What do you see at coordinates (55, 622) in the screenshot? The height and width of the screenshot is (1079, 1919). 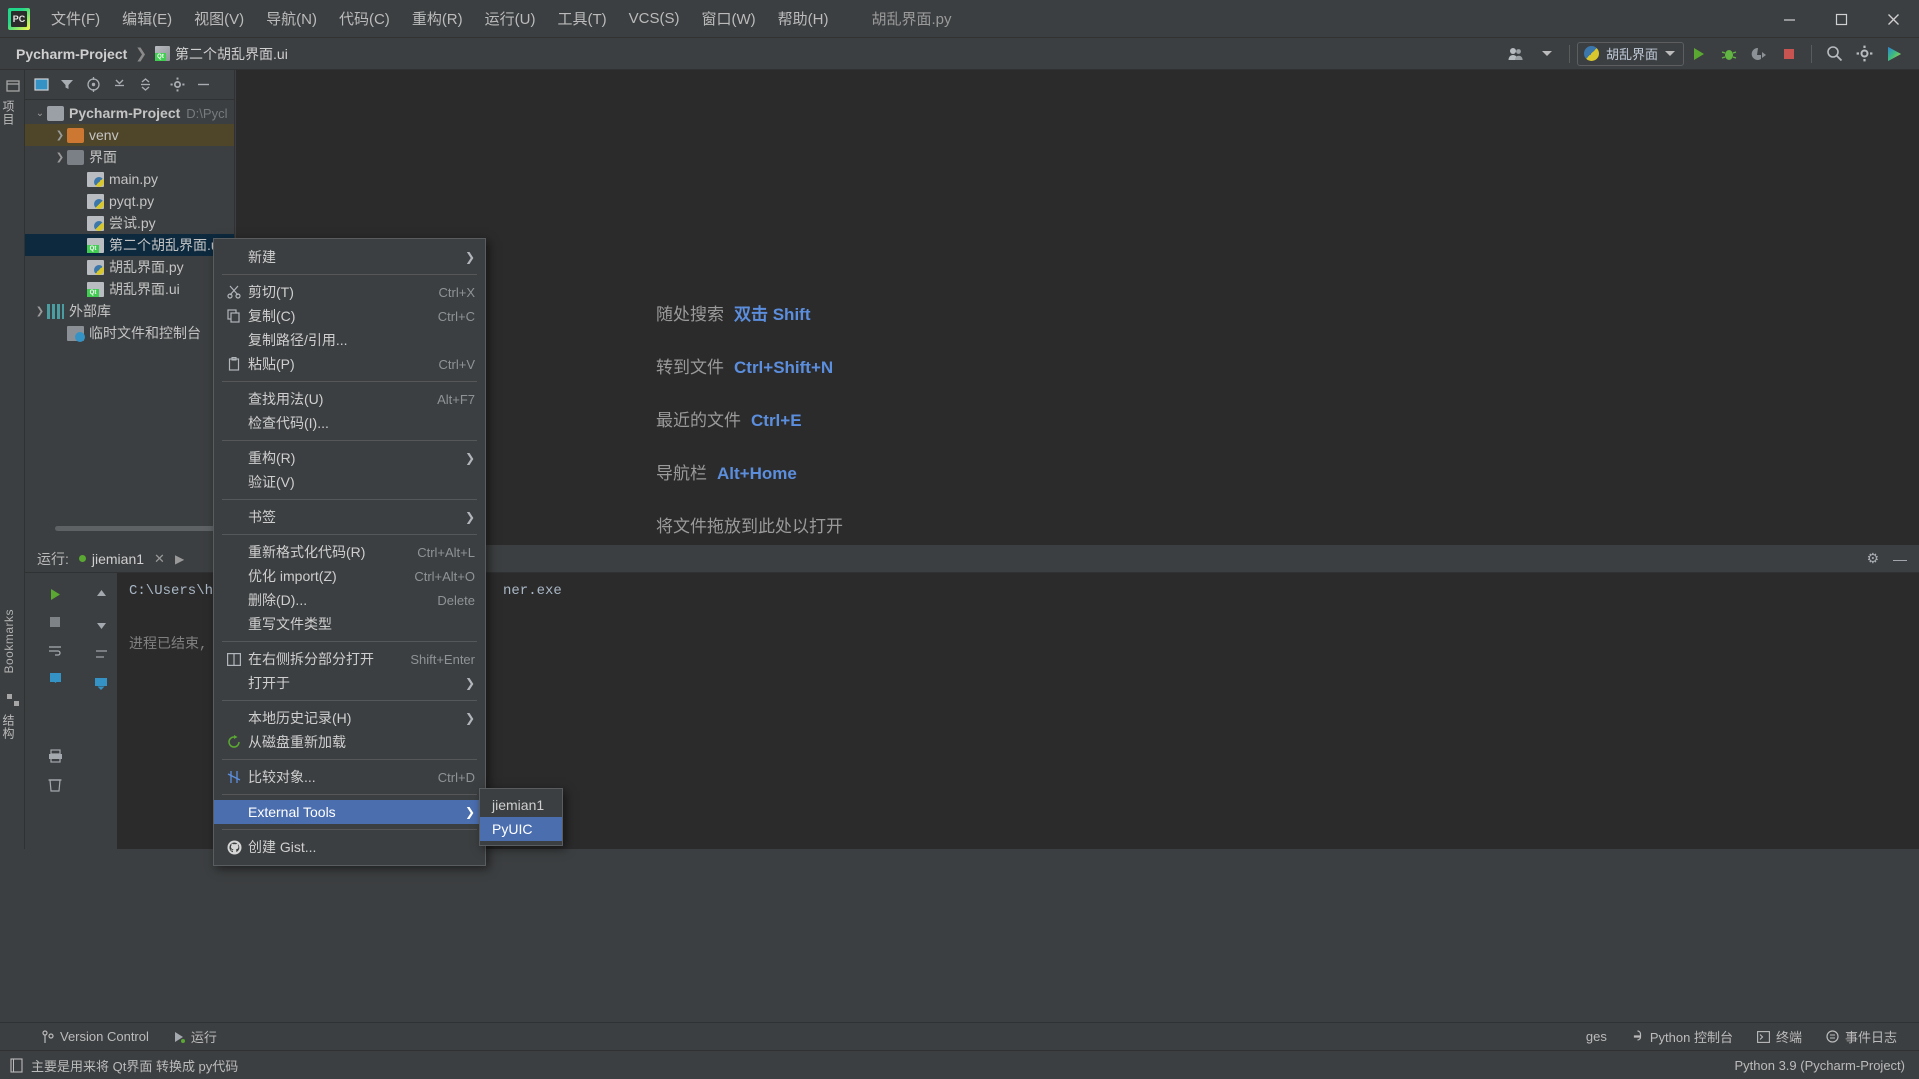 I see `stop-process-button` at bounding box center [55, 622].